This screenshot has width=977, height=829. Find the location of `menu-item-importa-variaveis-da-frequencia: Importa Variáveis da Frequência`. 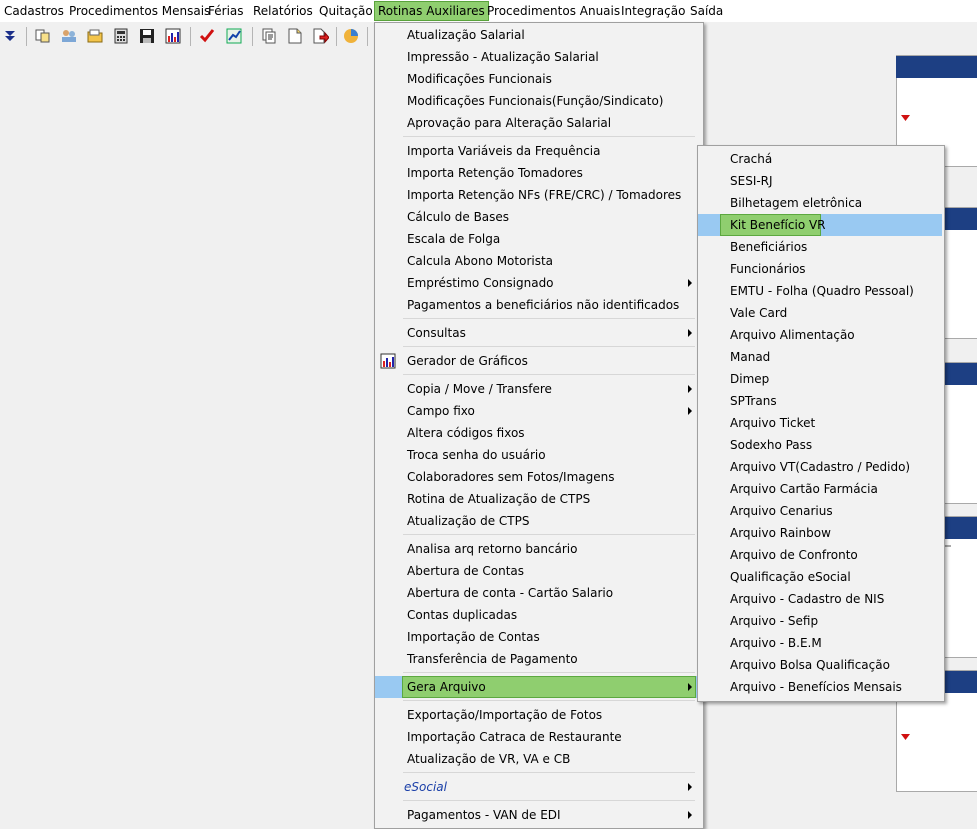

menu-item-importa-variaveis-da-frequencia: Importa Variáveis da Frequência is located at coordinates (538, 151).